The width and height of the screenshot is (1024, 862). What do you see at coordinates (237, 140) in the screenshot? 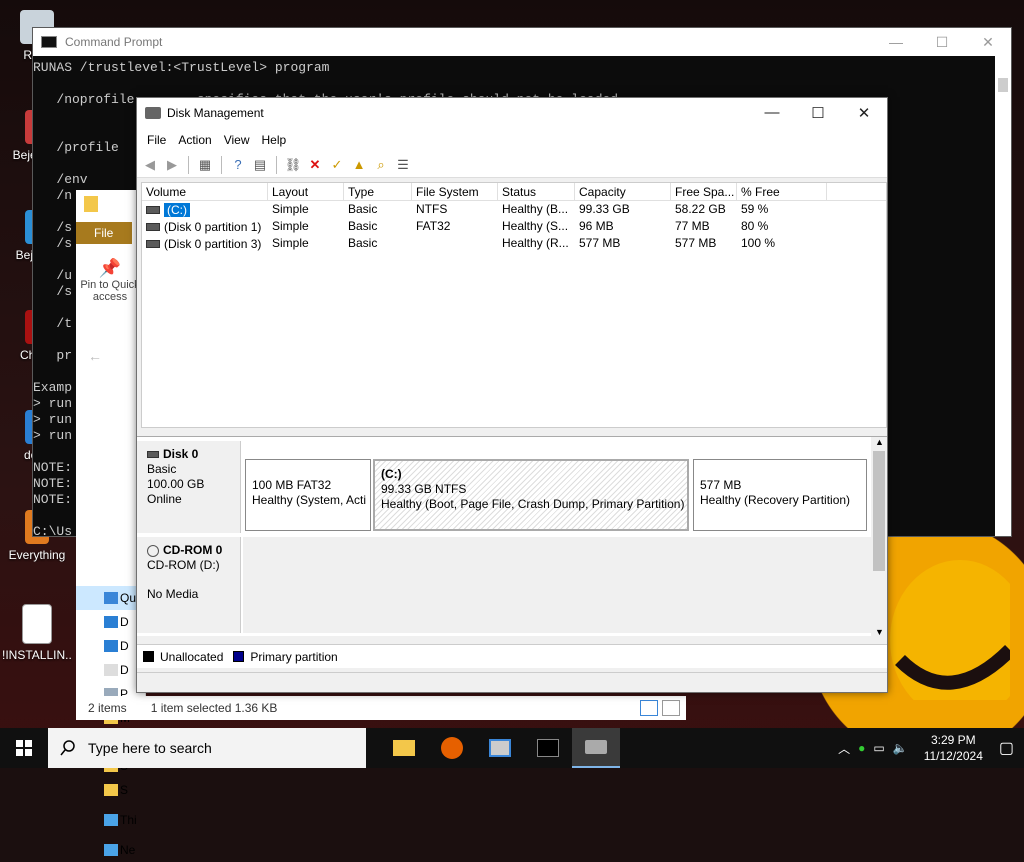
I see `menu-view: View` at bounding box center [237, 140].